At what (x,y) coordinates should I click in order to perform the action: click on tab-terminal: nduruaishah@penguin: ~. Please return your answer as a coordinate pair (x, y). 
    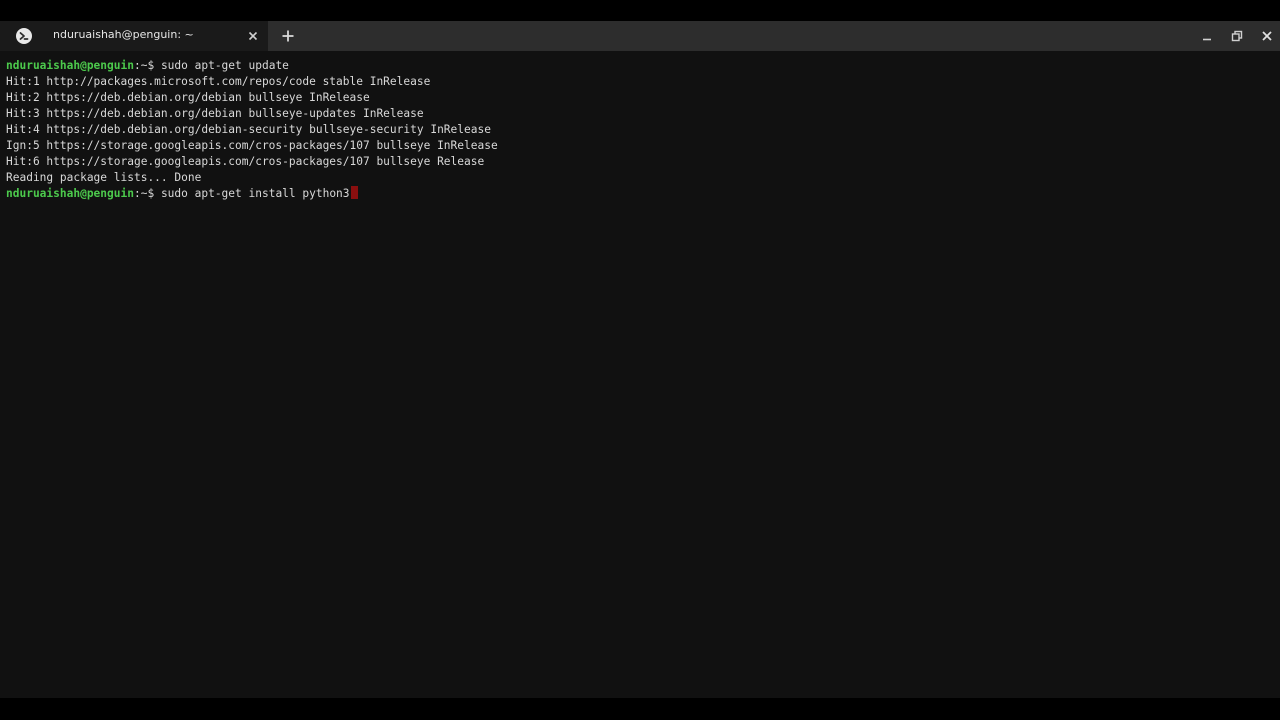
    Looking at the image, I should click on (134, 36).